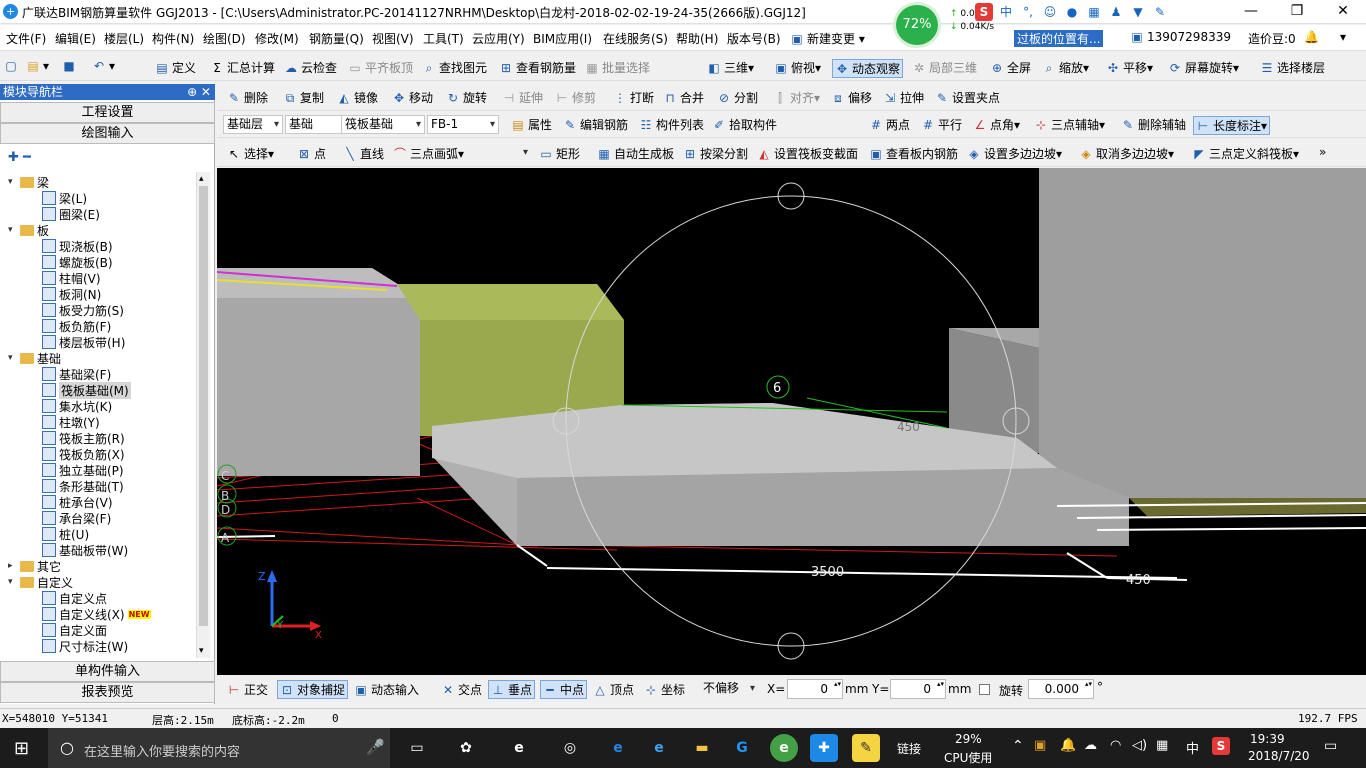  I want to click on single-input-button: 单构件输入, so click(107, 671).